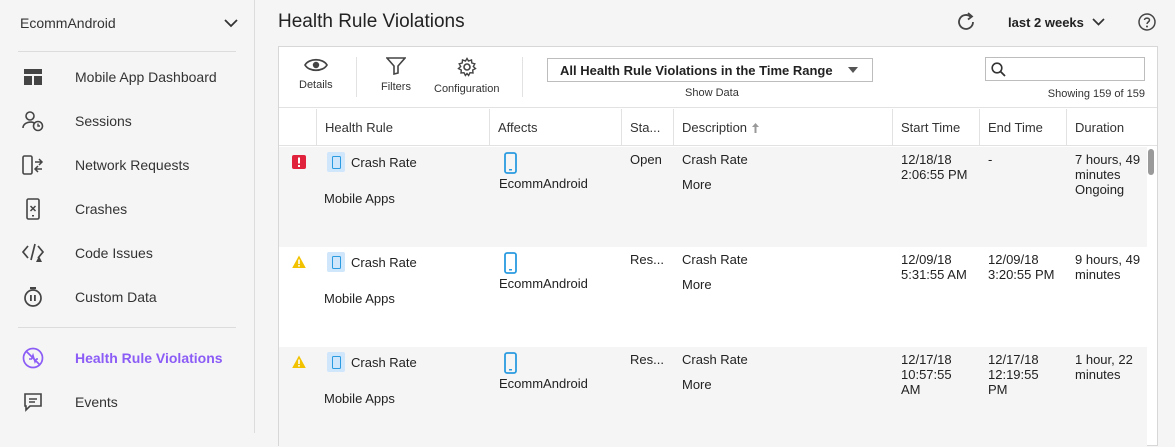 The width and height of the screenshot is (1175, 447). Describe the element at coordinates (132, 165) in the screenshot. I see `sidebar-item-label: Network Requests` at that location.